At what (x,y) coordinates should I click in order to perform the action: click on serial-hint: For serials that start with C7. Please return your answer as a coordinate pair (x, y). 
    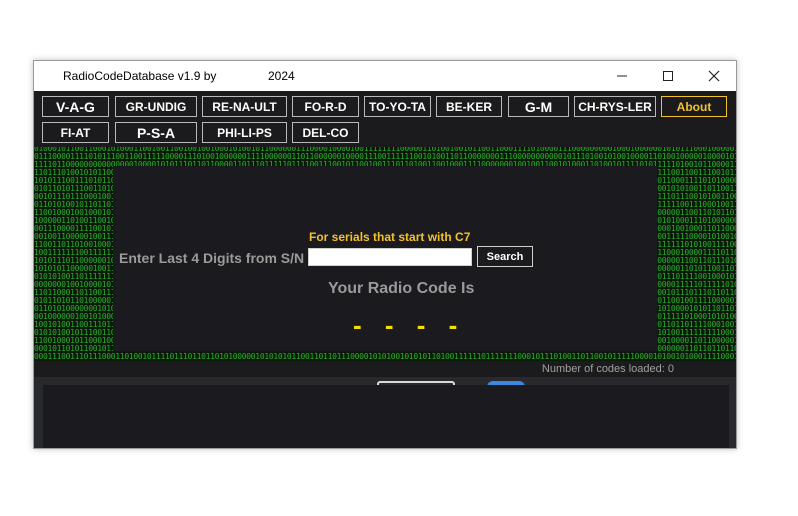
    Looking at the image, I should click on (390, 237).